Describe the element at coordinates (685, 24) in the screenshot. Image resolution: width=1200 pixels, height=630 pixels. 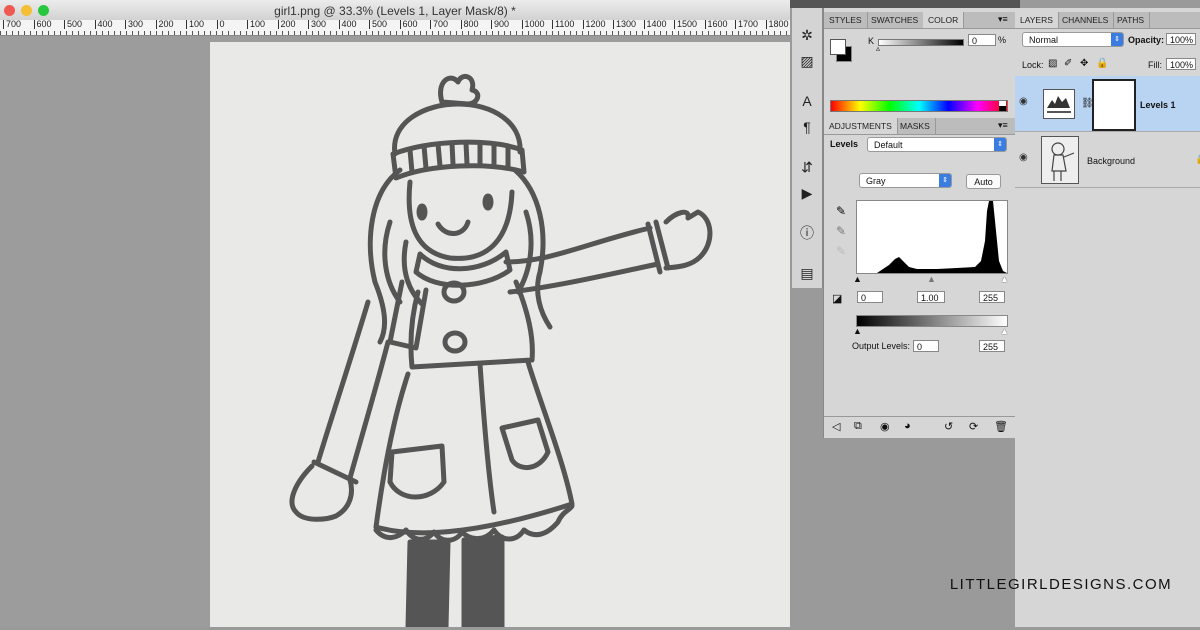
I see `ruler-tick-label: 1500` at that location.